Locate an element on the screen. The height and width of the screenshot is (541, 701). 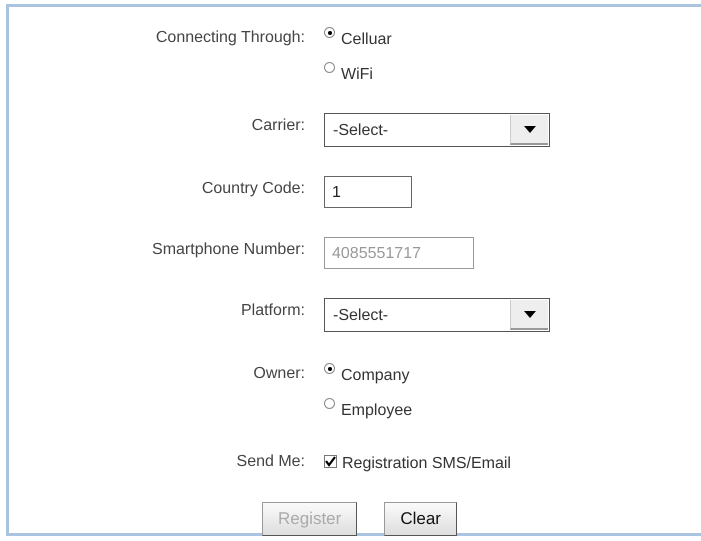
text-field: 1 is located at coordinates (368, 192).